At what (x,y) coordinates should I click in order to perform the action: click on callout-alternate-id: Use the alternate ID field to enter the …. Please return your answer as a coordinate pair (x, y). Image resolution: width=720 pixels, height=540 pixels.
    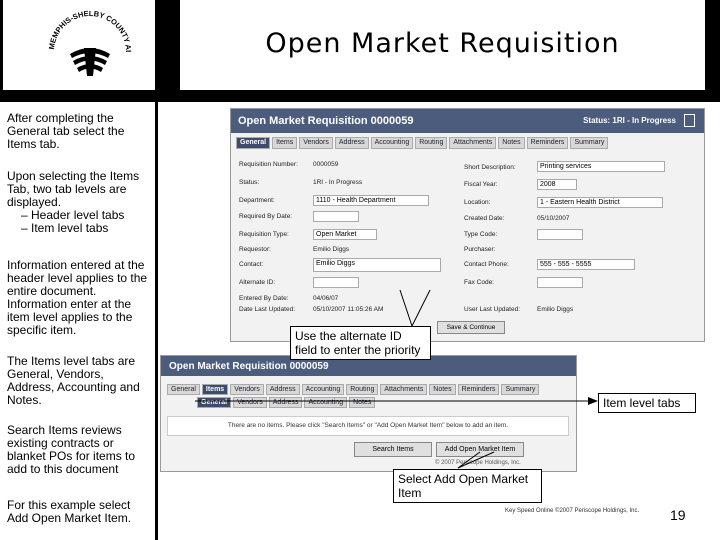
    Looking at the image, I should click on (360, 343).